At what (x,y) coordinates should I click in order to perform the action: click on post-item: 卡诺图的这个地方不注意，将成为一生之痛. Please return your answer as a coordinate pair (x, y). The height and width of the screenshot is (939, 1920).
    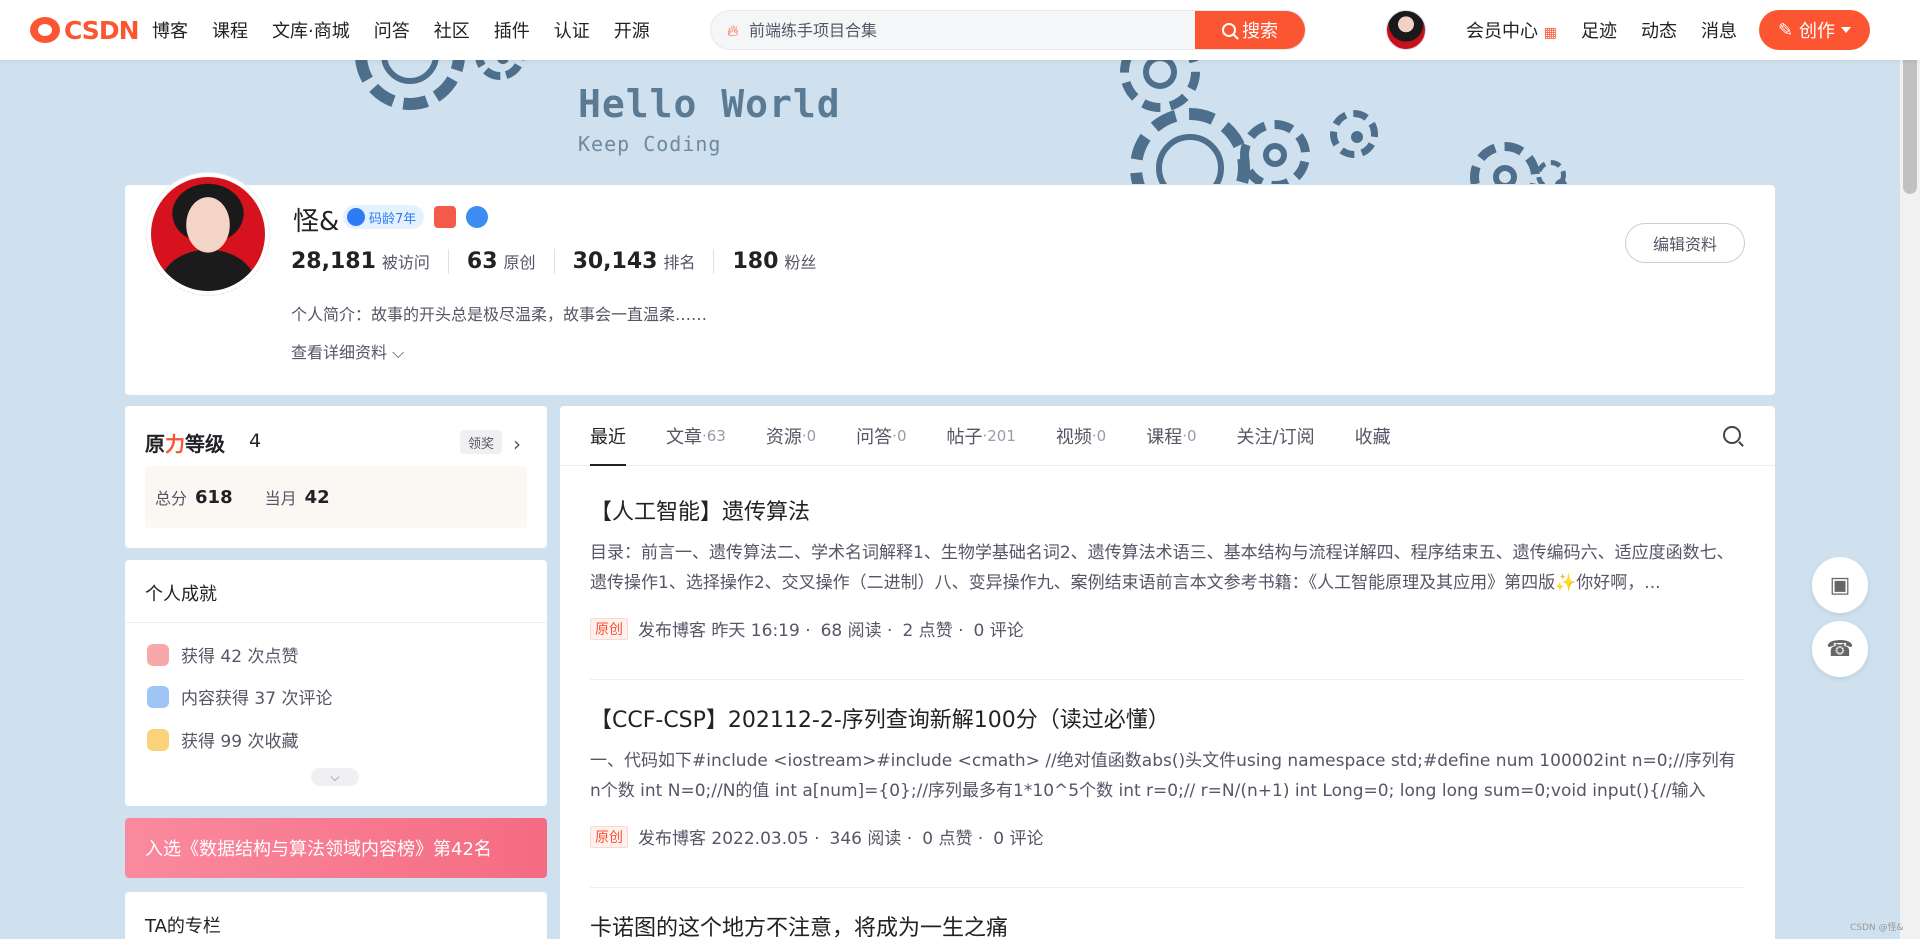
    Looking at the image, I should click on (1167, 924).